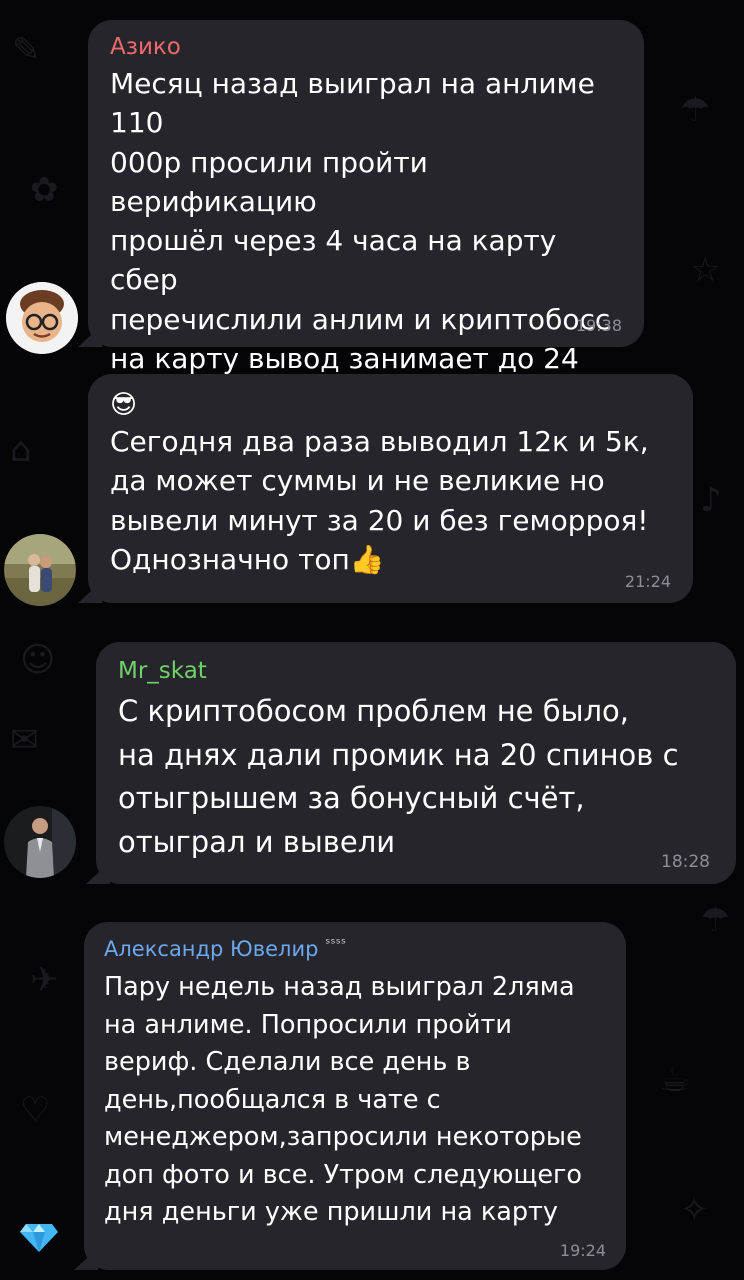 The height and width of the screenshot is (1280, 744). What do you see at coordinates (365, 47) in the screenshot?
I see `sender-name: Азико` at bounding box center [365, 47].